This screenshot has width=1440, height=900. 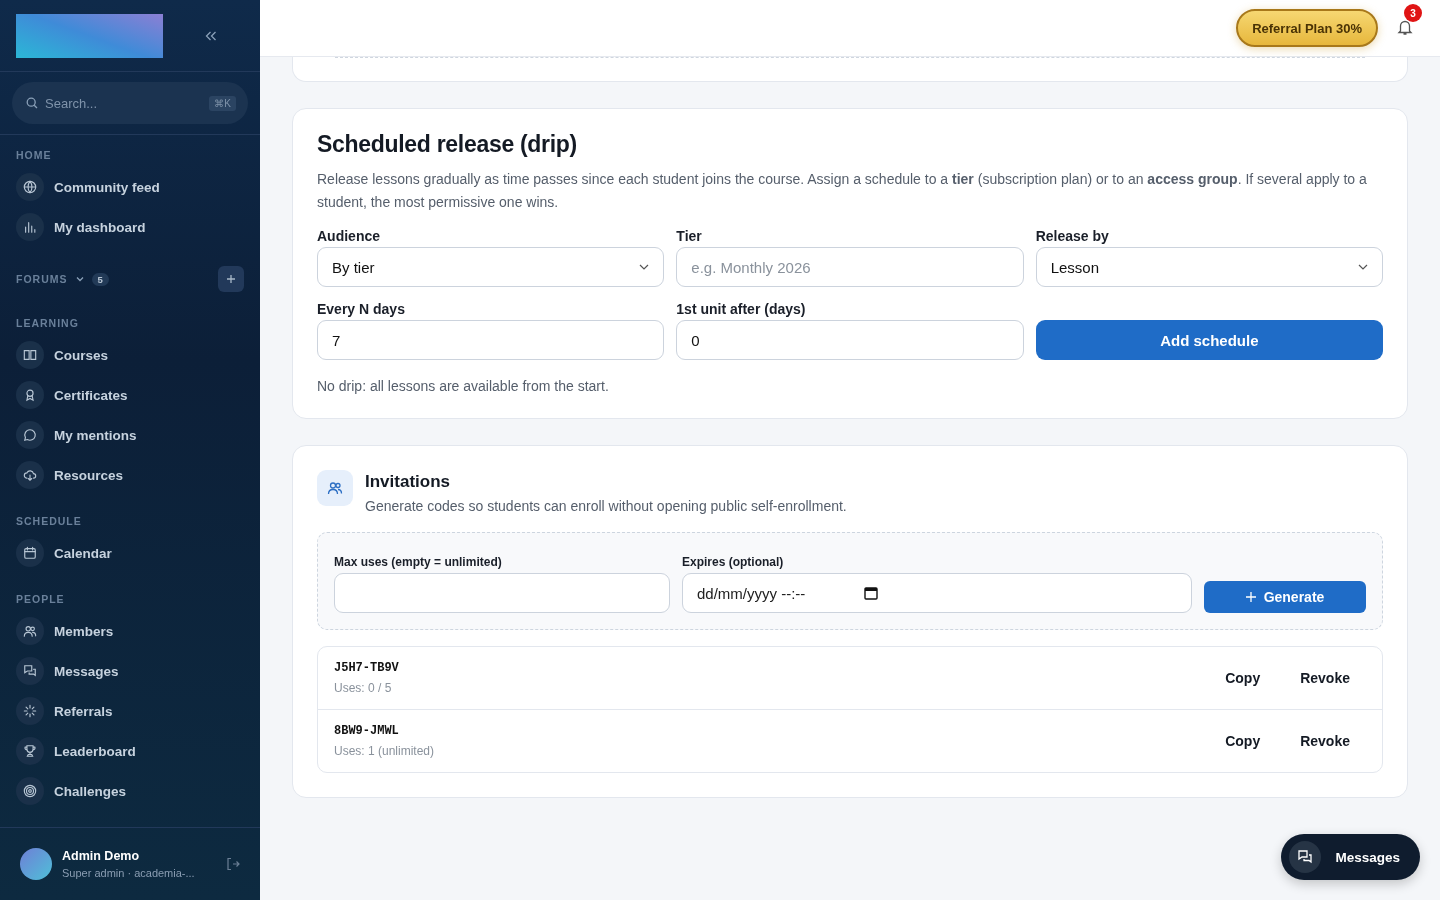 I want to click on usage-count: Uses: 0 / 5, so click(x=363, y=688).